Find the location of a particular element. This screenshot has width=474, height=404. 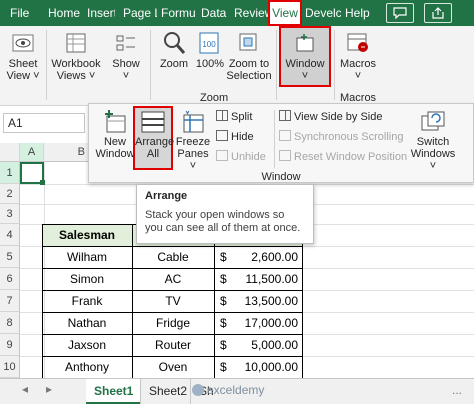

arrange-all-label: Arrange All is located at coordinates (155, 148).